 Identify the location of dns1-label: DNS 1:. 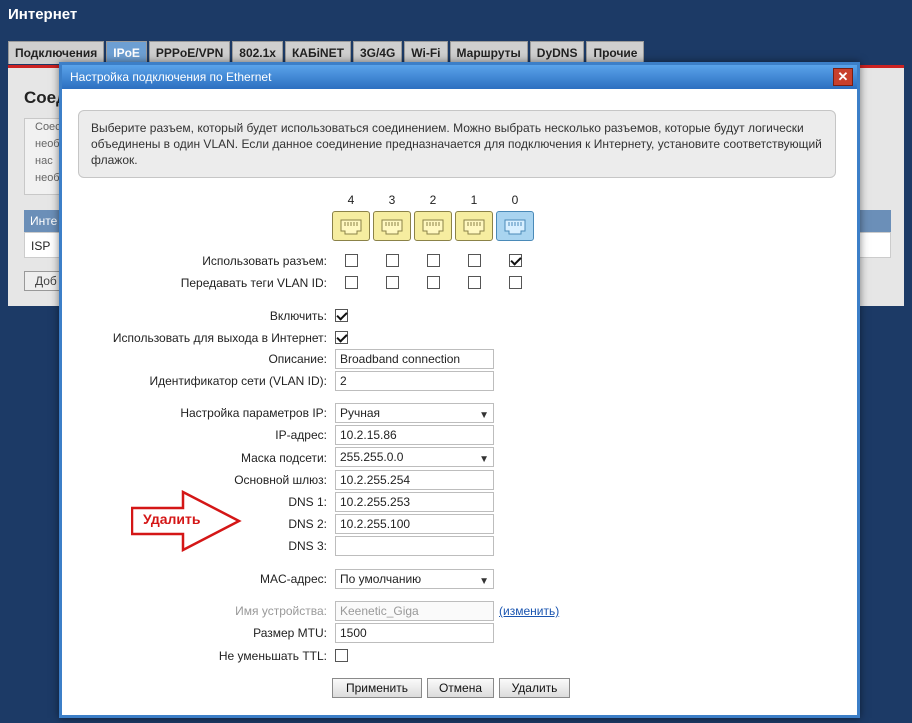
(307, 502).